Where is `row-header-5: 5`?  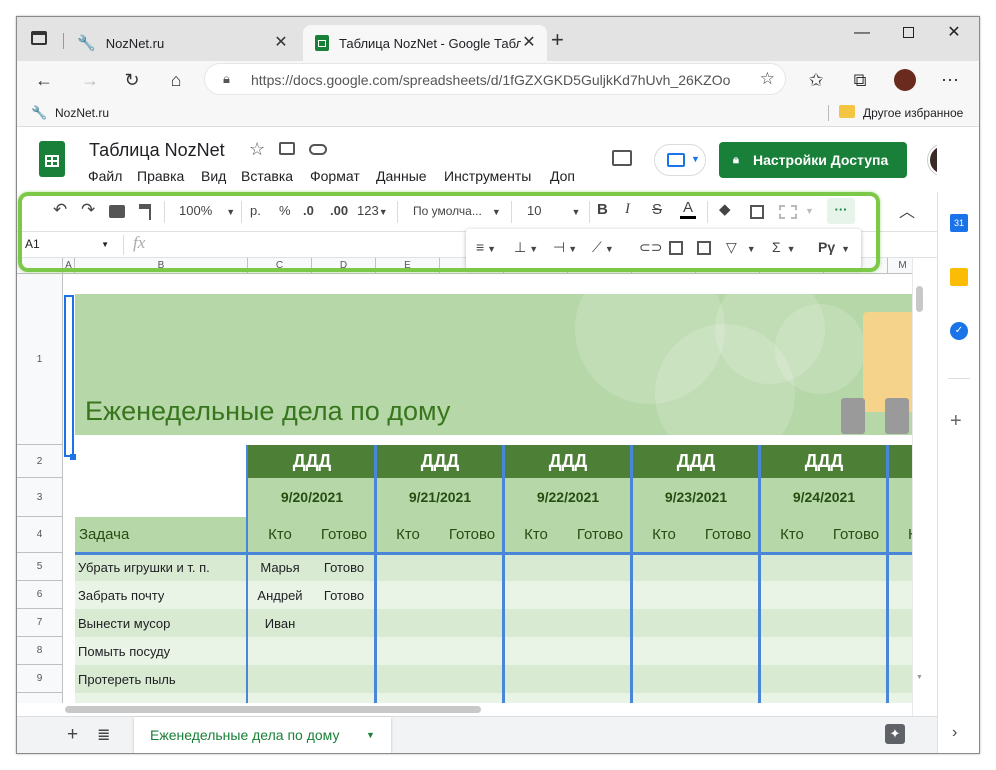 row-header-5: 5 is located at coordinates (40, 567).